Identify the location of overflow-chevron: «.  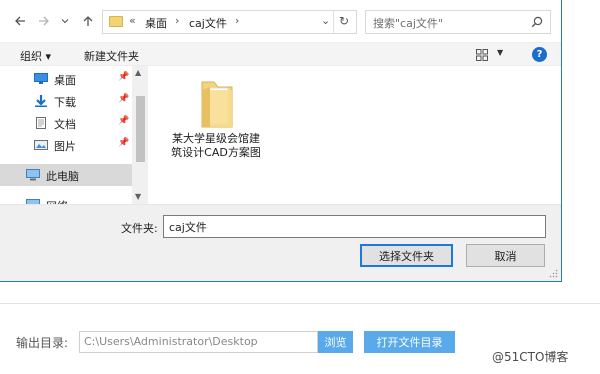
(132, 20).